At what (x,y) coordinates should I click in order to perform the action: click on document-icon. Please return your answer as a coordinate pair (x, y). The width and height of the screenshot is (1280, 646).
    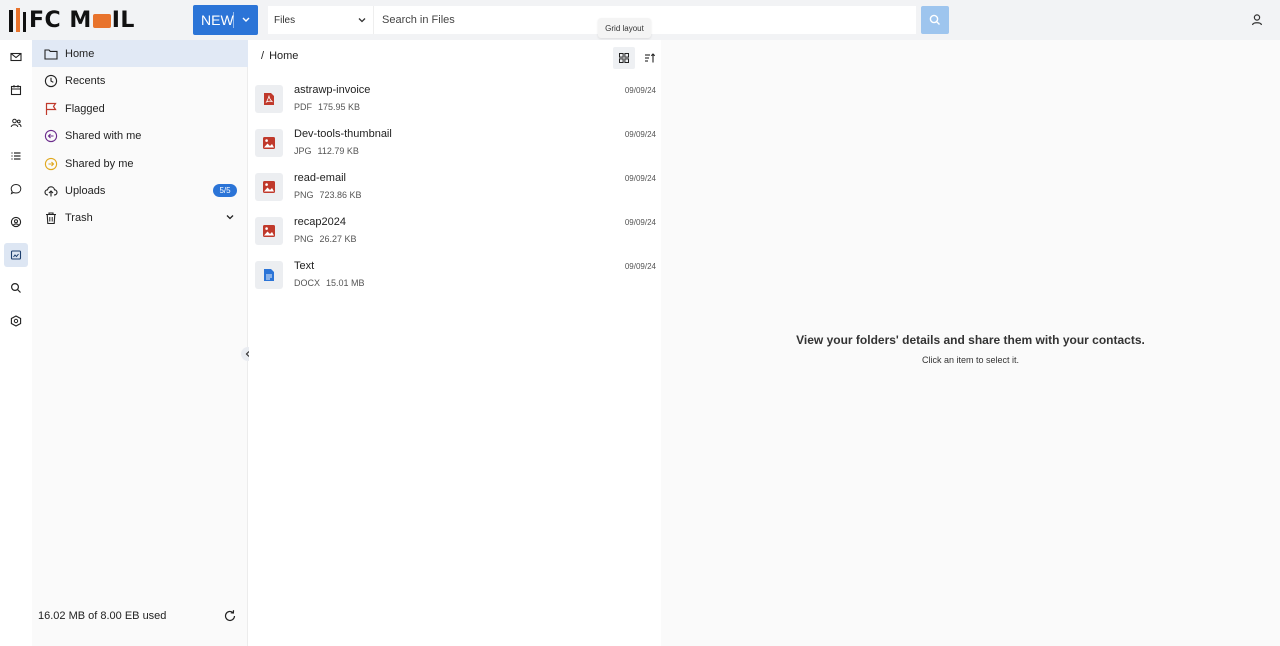
    Looking at the image, I should click on (269, 275).